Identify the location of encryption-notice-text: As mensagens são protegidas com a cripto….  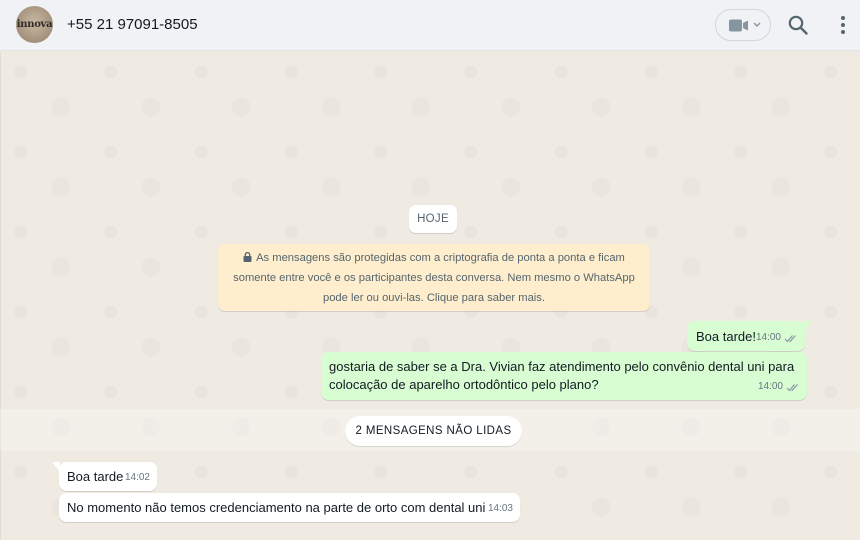
(434, 278).